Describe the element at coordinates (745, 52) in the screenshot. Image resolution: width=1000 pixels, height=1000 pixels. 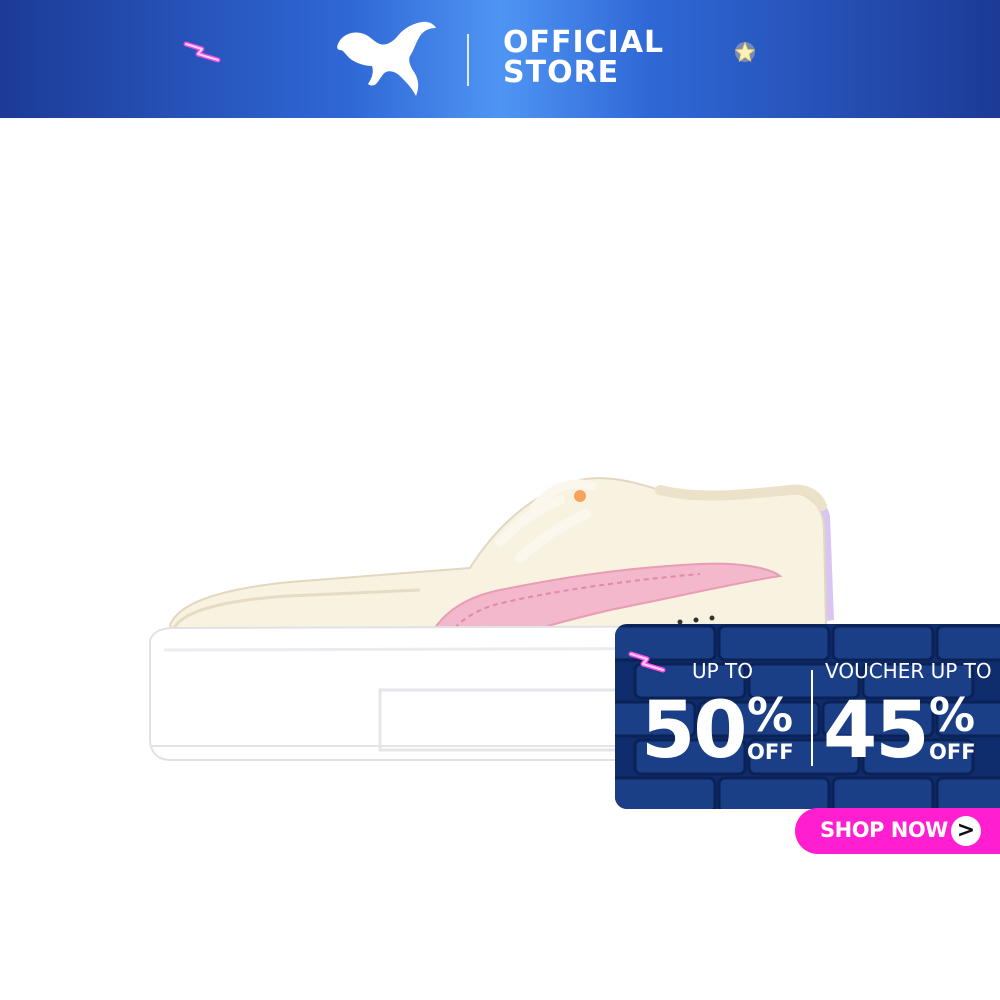
I see `star-icon` at that location.